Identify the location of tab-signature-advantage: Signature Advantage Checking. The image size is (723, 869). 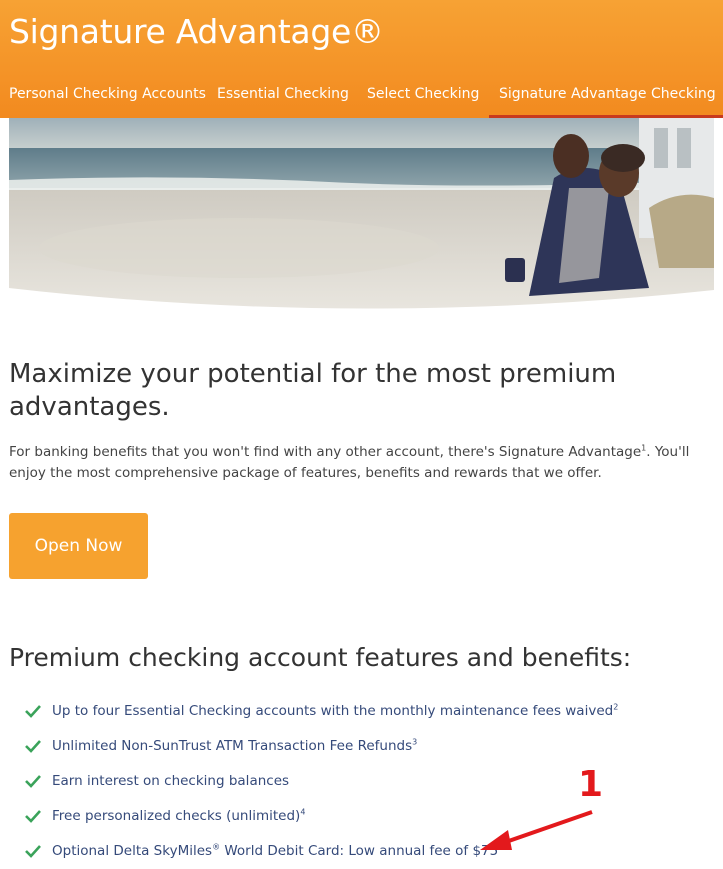
(606, 101).